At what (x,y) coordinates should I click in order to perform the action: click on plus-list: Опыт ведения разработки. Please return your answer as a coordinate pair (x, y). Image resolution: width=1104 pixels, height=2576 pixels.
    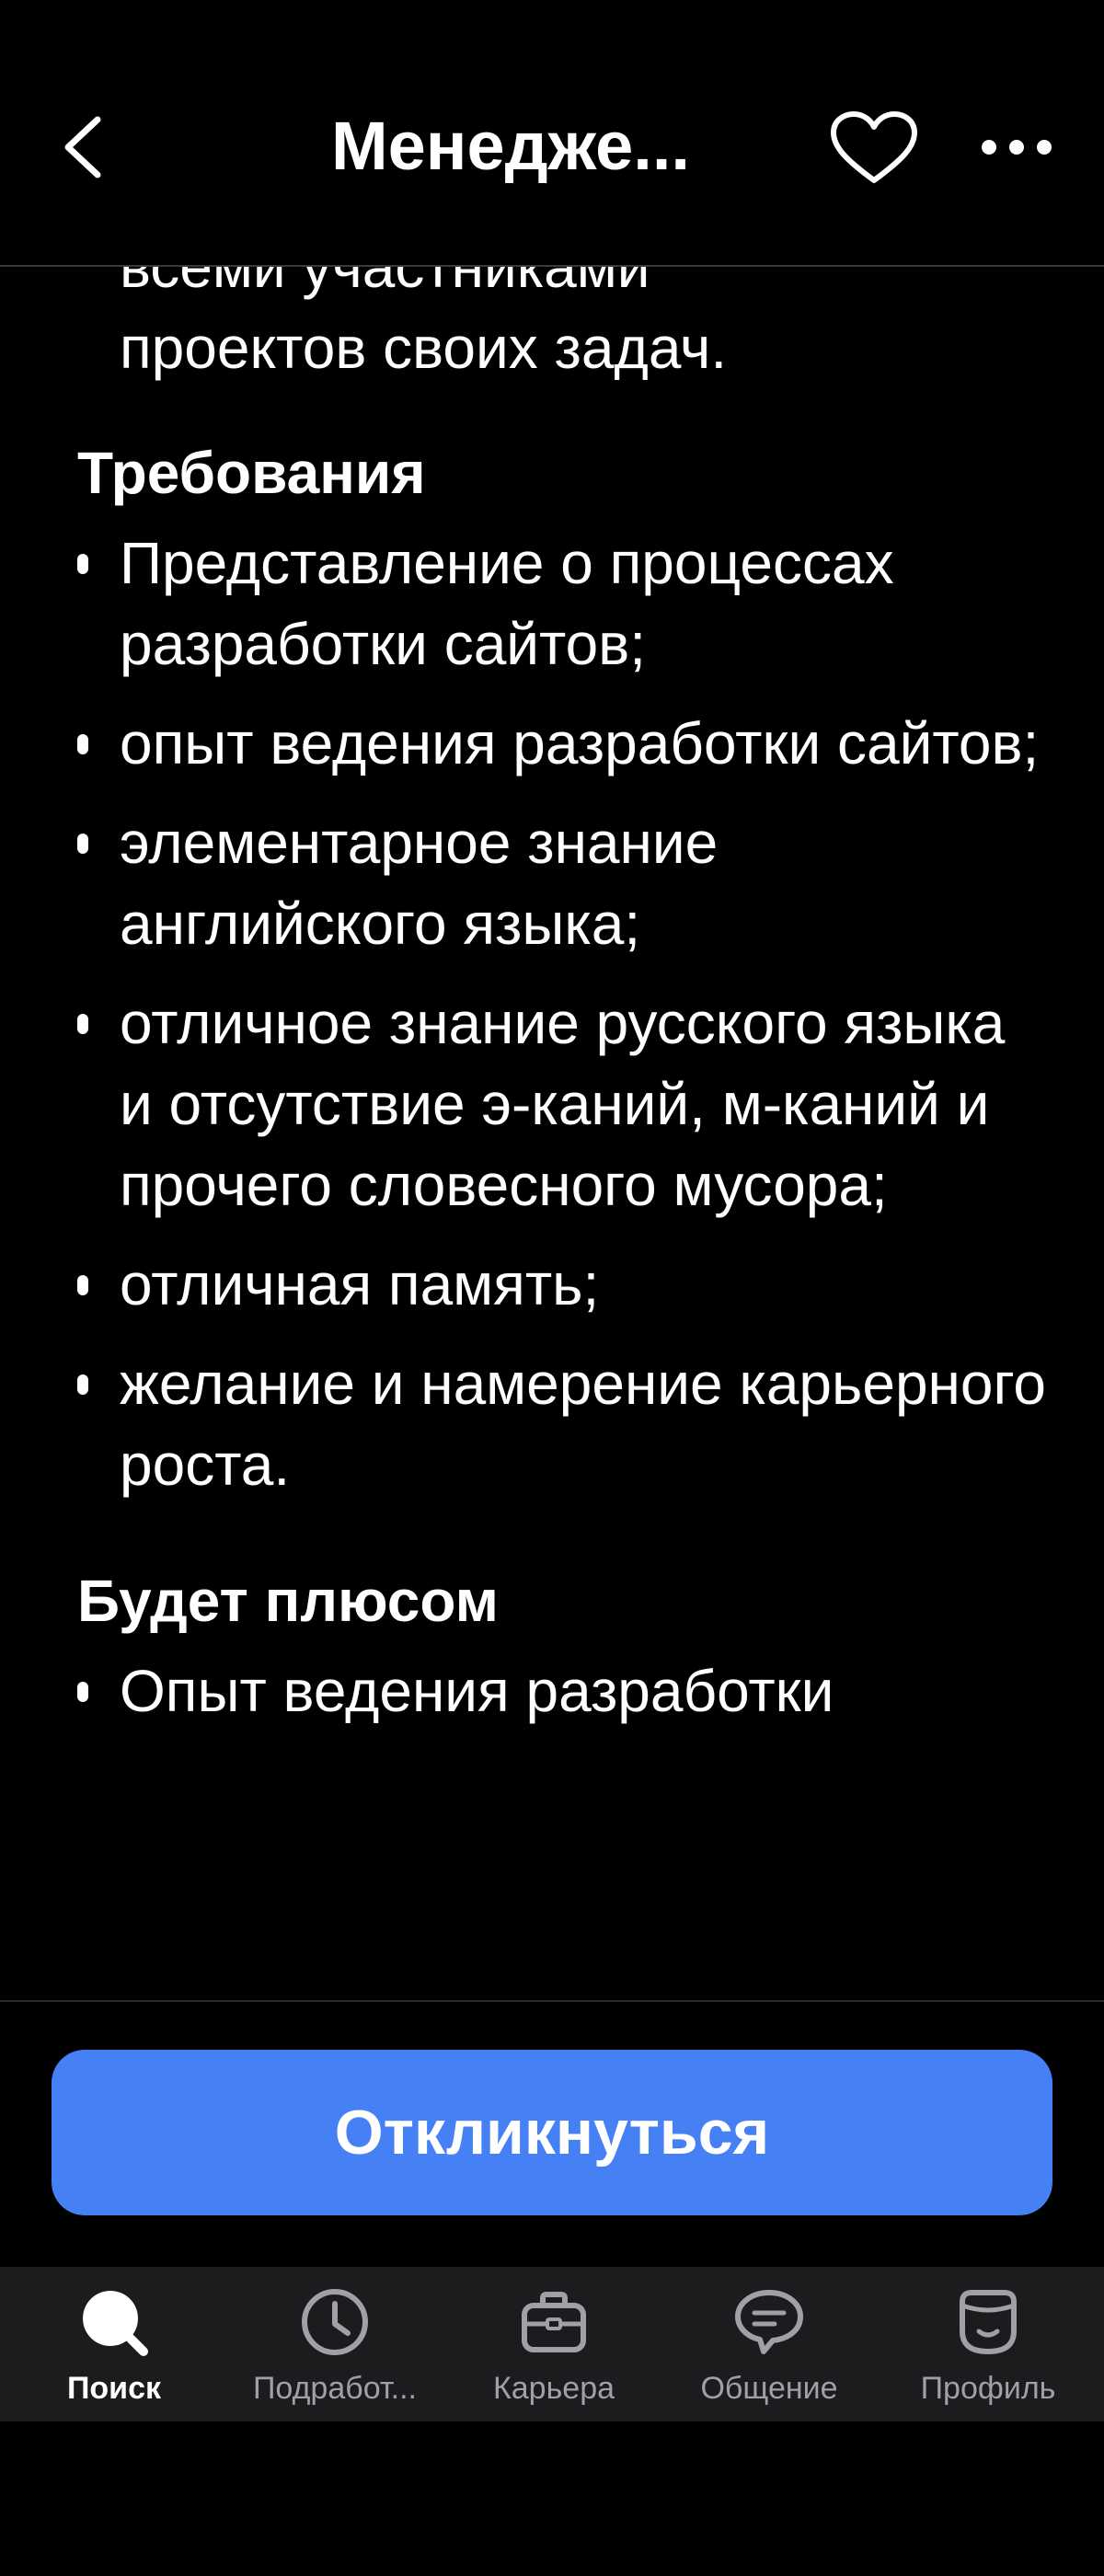
    Looking at the image, I should click on (552, 1690).